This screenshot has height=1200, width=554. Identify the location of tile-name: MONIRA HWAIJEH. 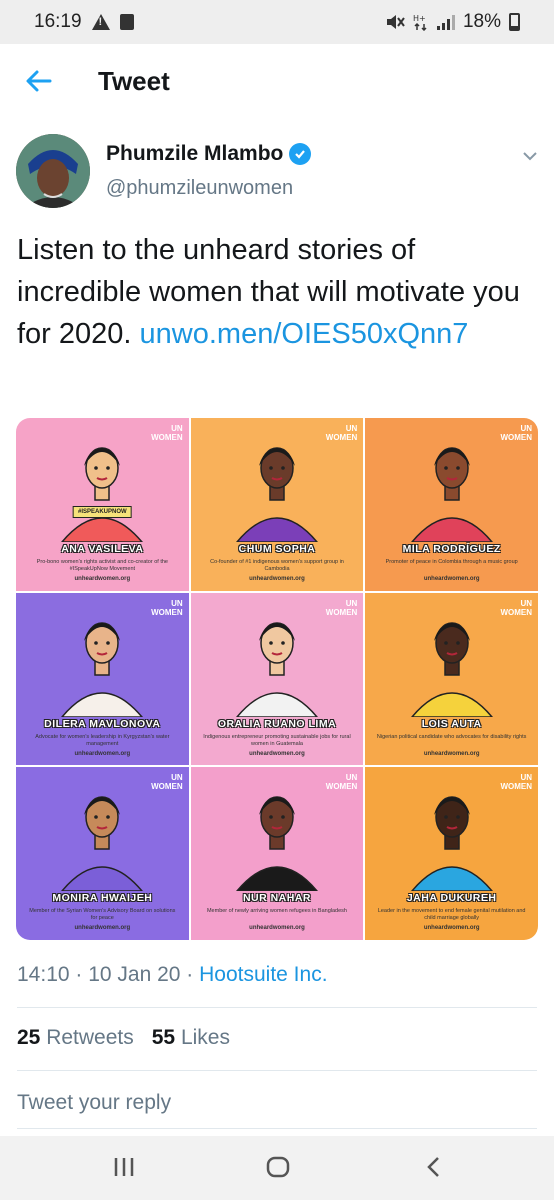
(102, 898).